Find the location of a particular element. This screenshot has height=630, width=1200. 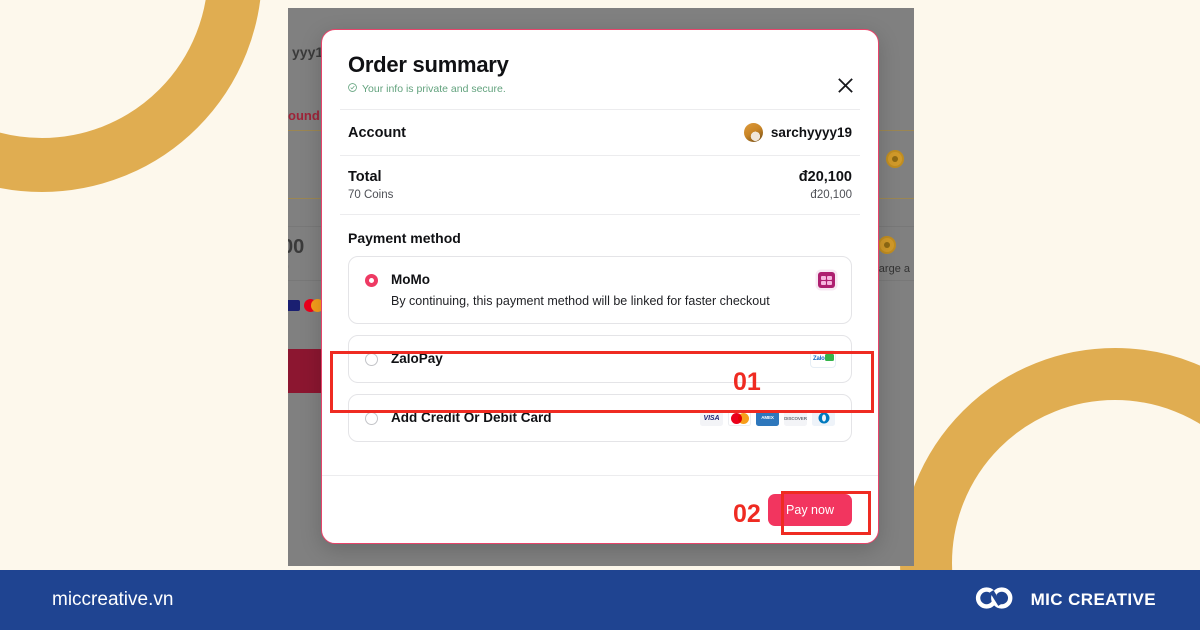

brand-name: MIC CREATIVE is located at coordinates (1093, 599).